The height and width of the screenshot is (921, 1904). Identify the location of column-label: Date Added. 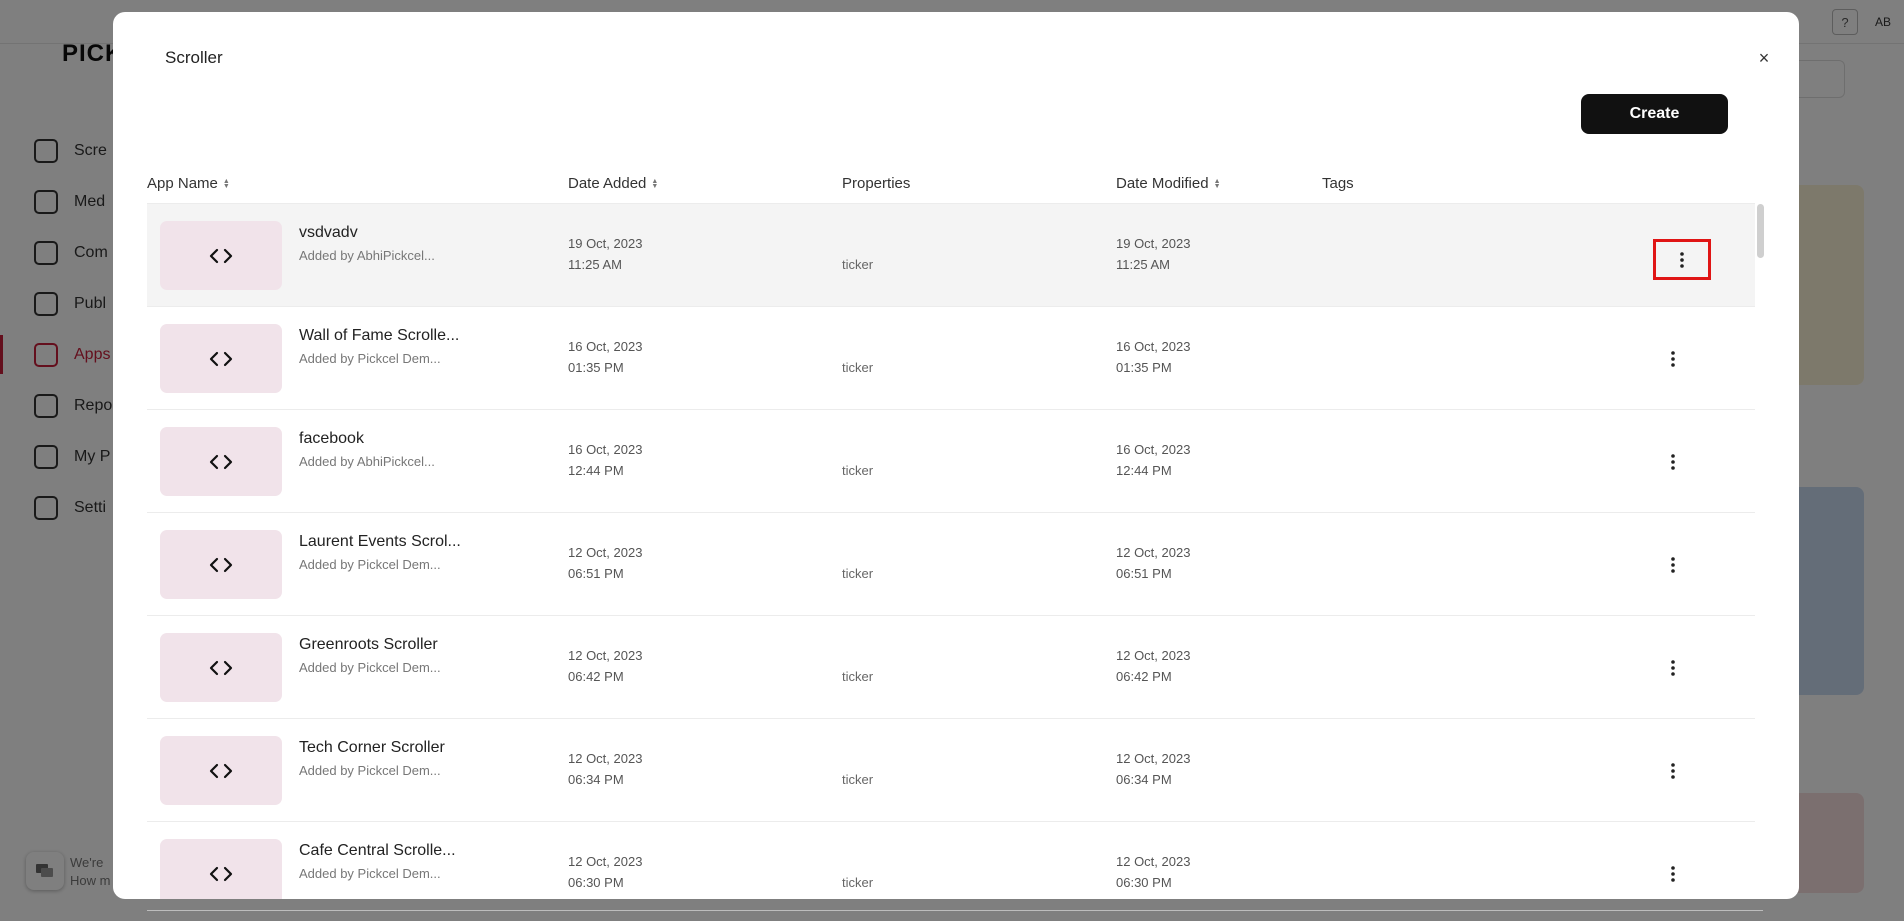
(607, 183).